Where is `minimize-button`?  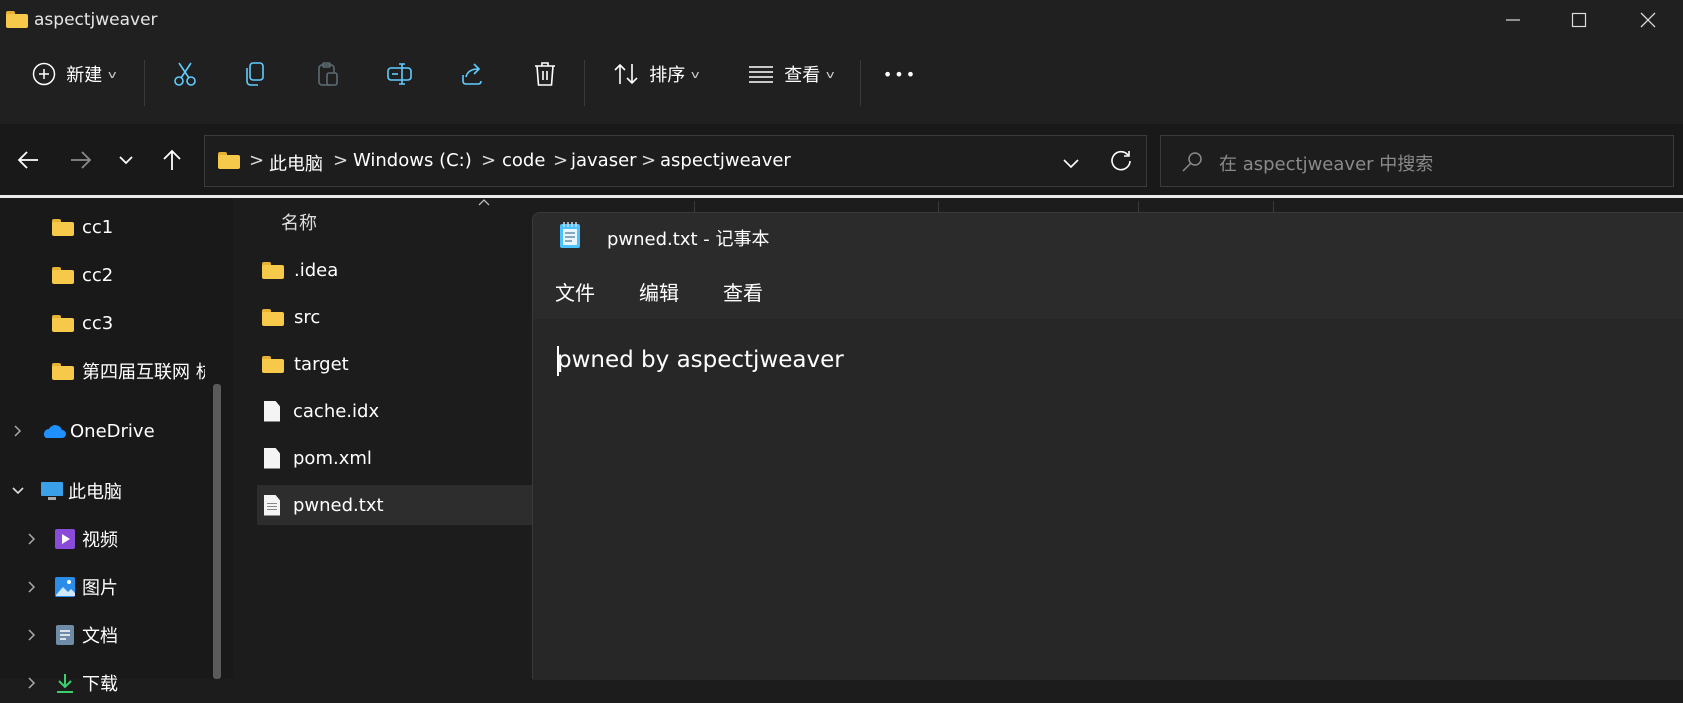
minimize-button is located at coordinates (1513, 20).